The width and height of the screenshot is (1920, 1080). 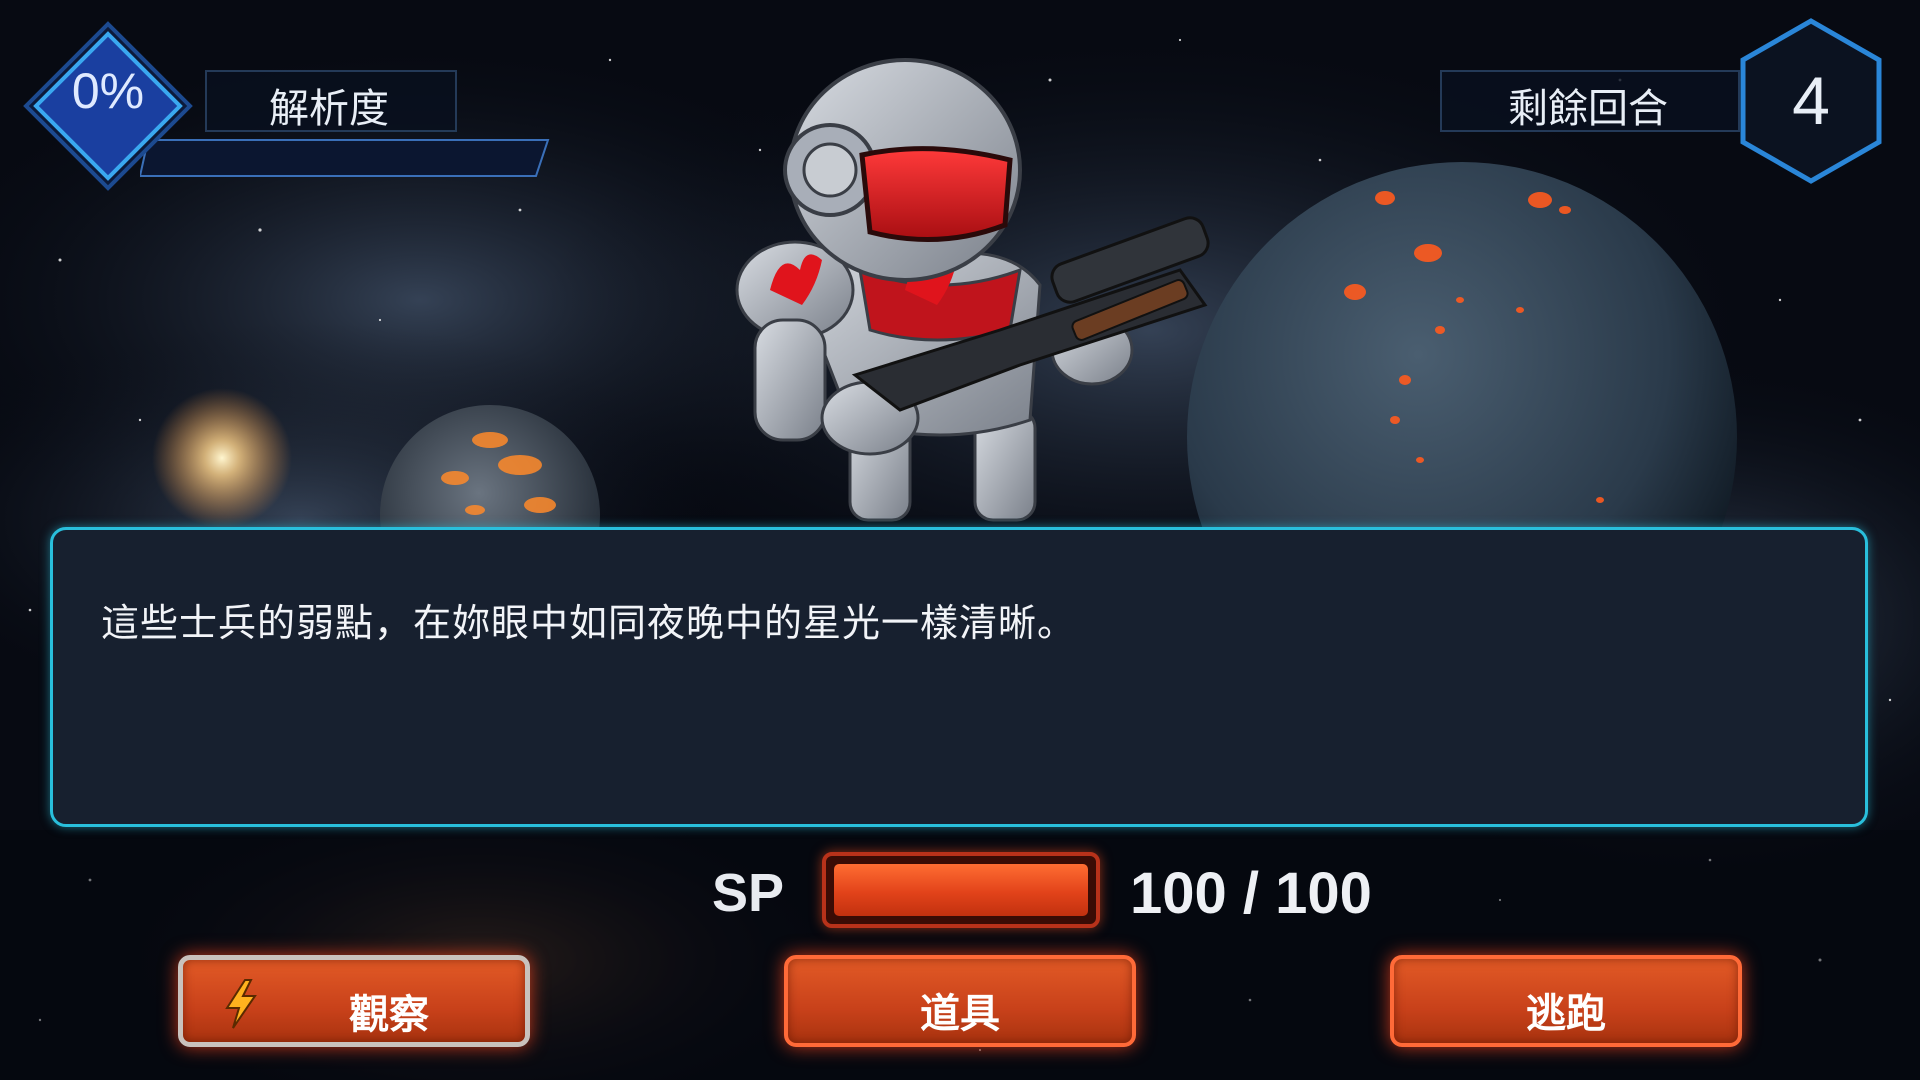 What do you see at coordinates (589, 623) in the screenshot?
I see `dialog-text: 這些士兵的弱點，在妳眼中如同夜晚中的星光一樣清晰。` at bounding box center [589, 623].